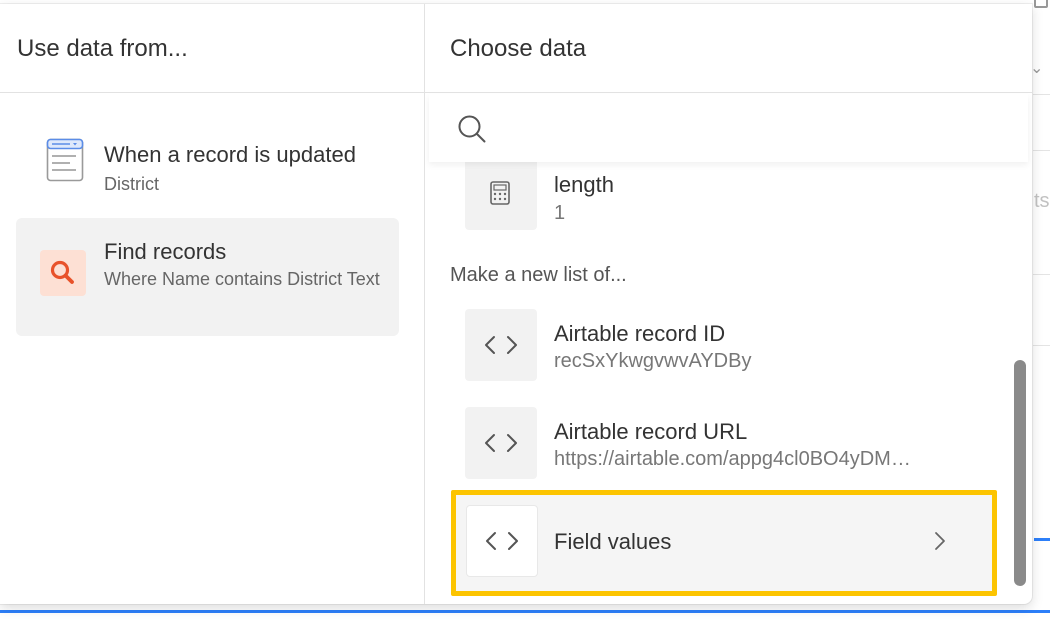 The height and width of the screenshot is (624, 1050). I want to click on data-item-value: recSxYkwgvwvAYDBy, so click(653, 361).